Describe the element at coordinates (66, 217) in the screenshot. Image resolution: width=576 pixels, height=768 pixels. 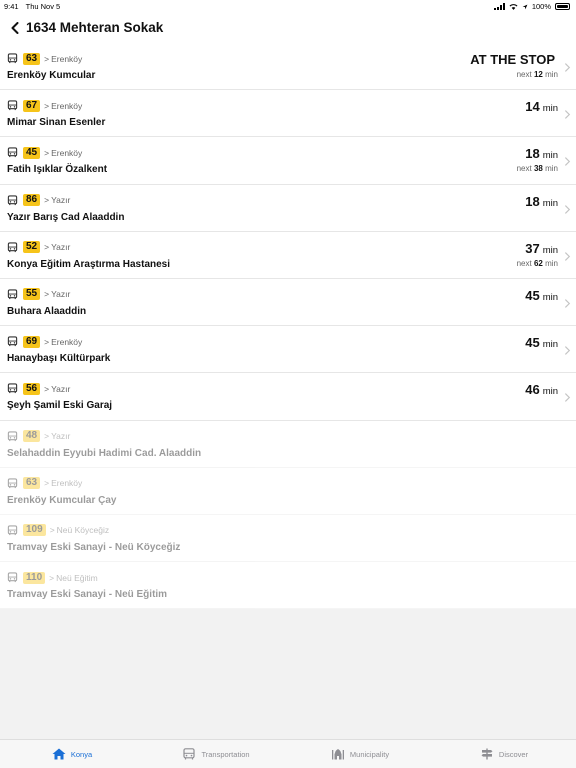
I see `stop-route-name: Yazır Barış Cad Alaaddin` at that location.